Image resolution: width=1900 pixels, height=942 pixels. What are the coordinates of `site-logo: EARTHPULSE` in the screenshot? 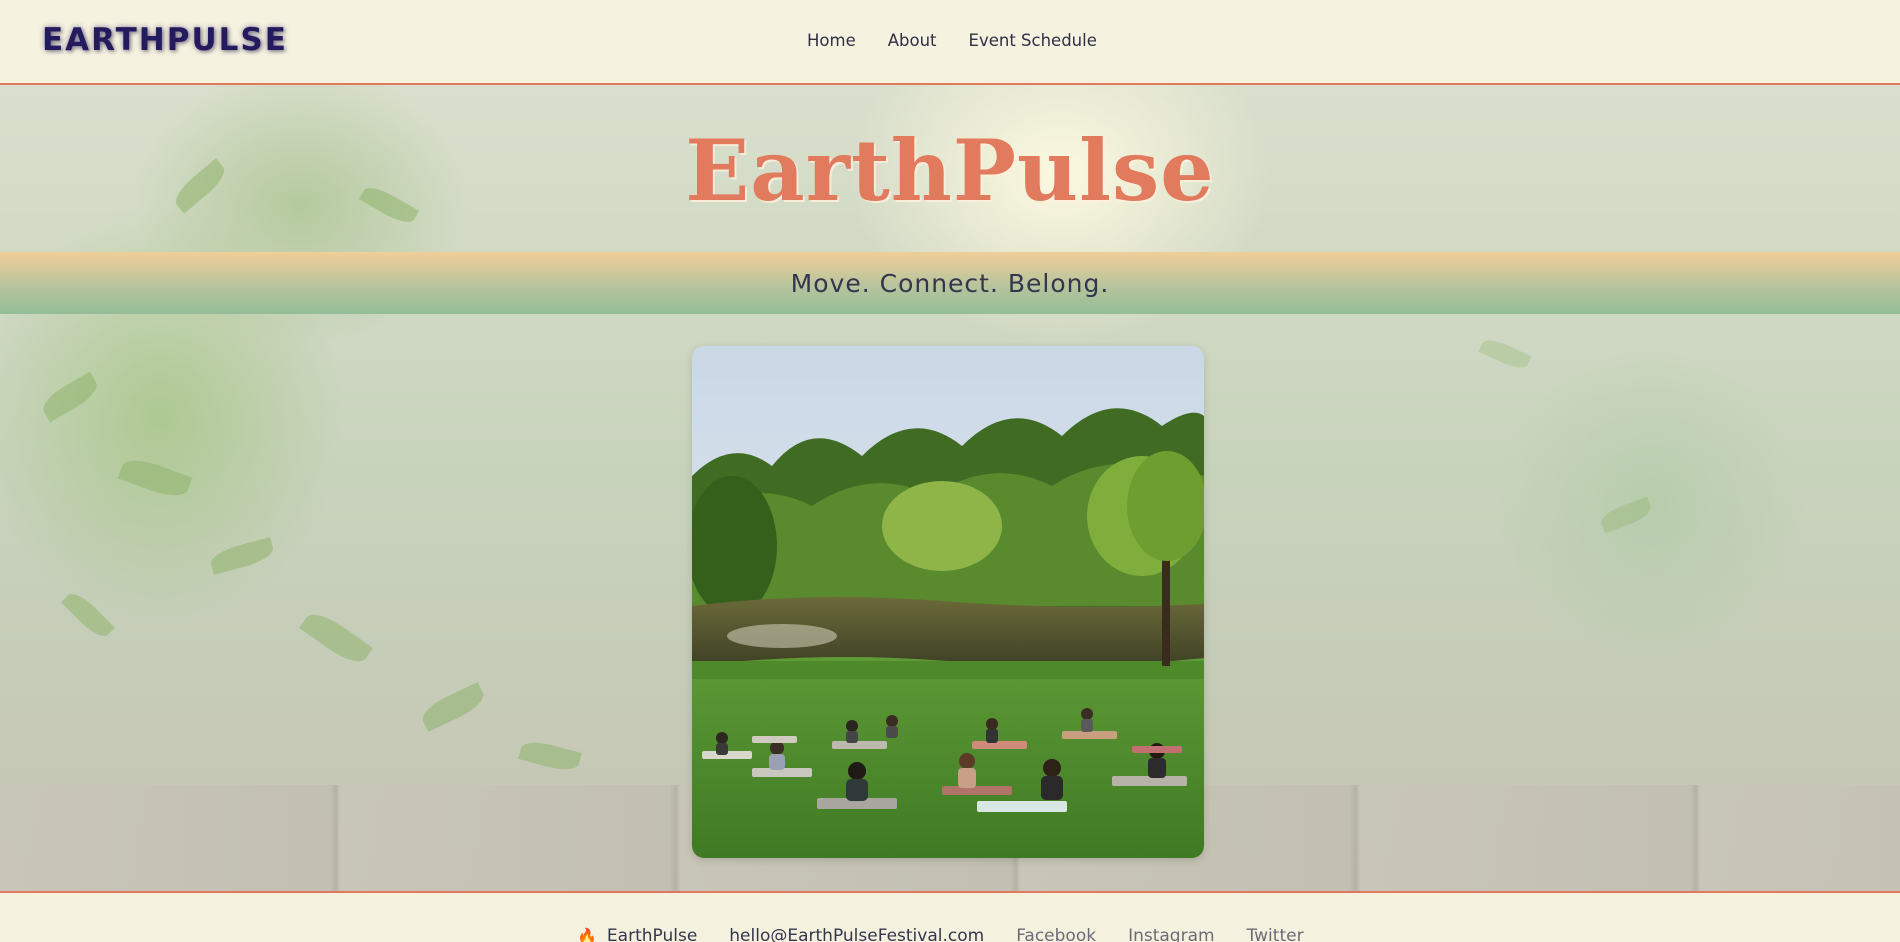 It's located at (165, 40).